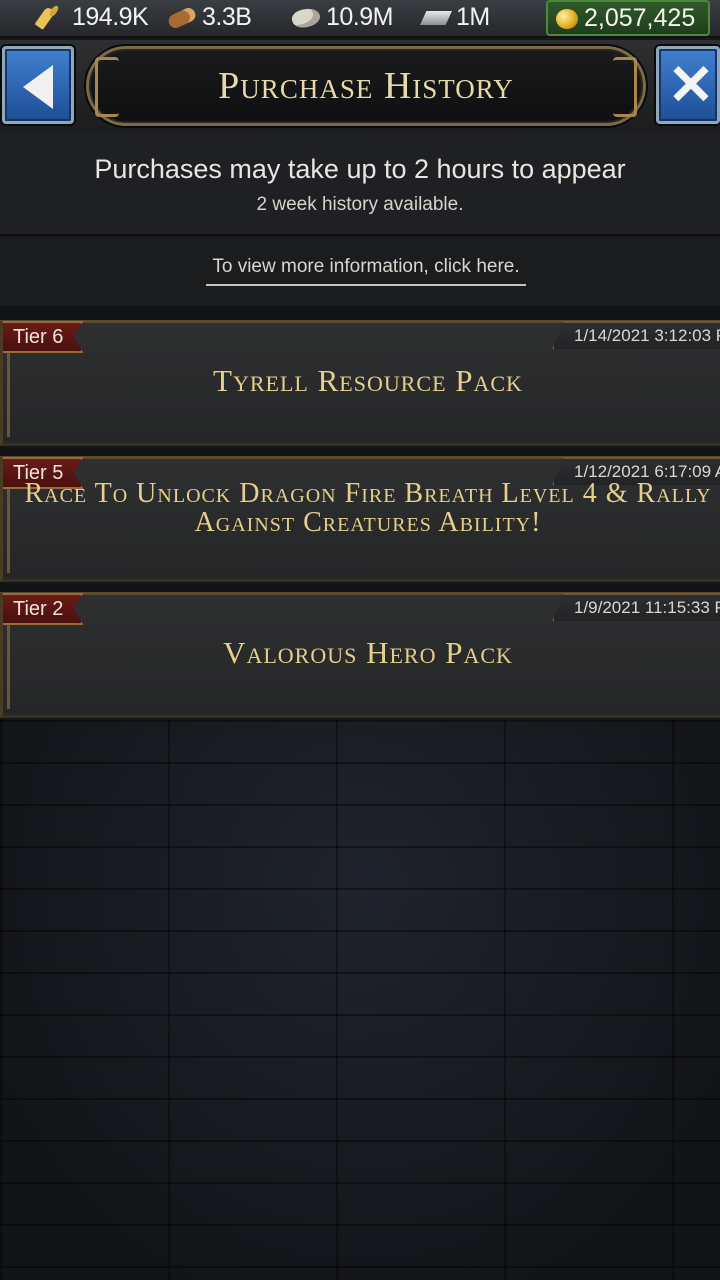 Image resolution: width=720 pixels, height=1280 pixels. Describe the element at coordinates (569, 18) in the screenshot. I see `gold-coin-icon` at that location.